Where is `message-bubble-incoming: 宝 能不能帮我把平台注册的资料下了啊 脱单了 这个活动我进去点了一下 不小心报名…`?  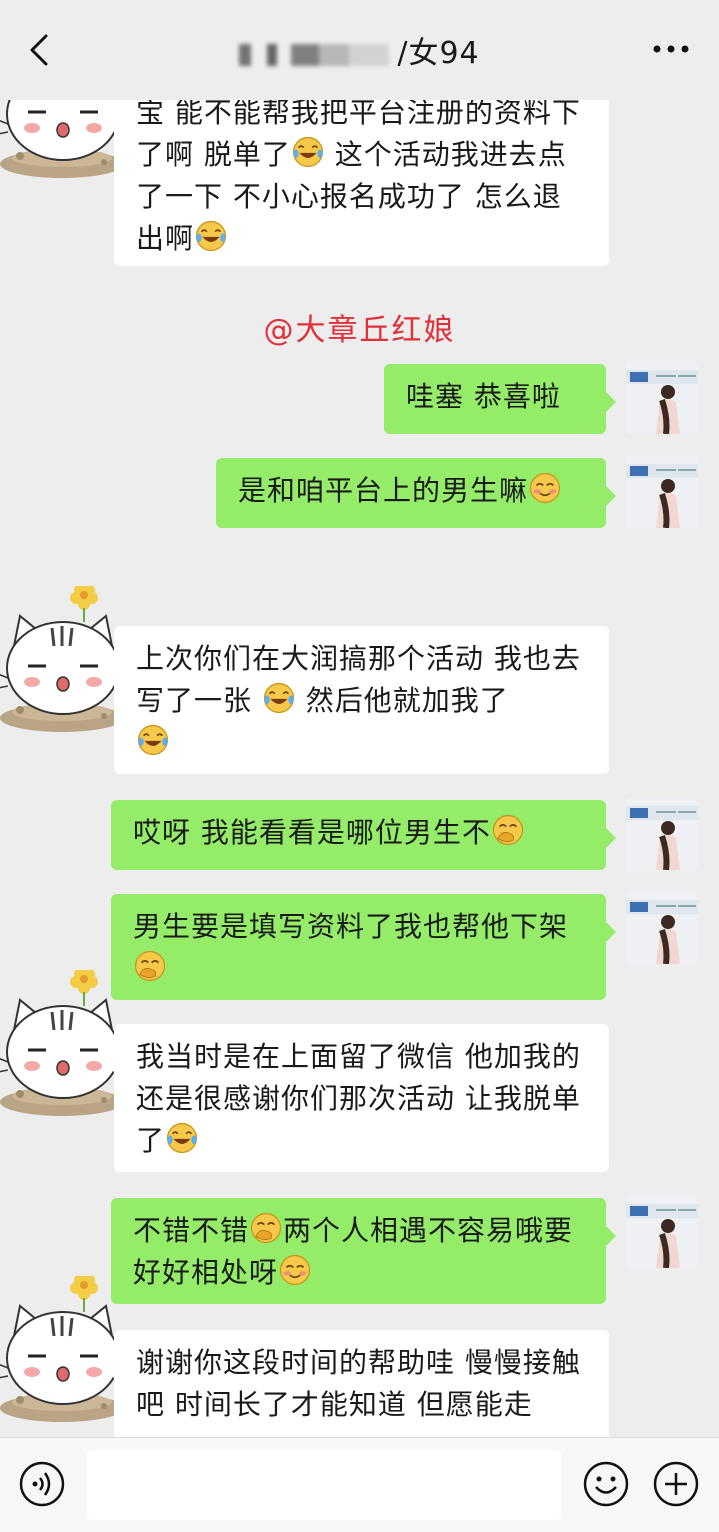
message-bubble-incoming: 宝 能不能帮我把平台注册的资料下了啊 脱单了 这个活动我进去点了一下 不小心报名… is located at coordinates (356, 173).